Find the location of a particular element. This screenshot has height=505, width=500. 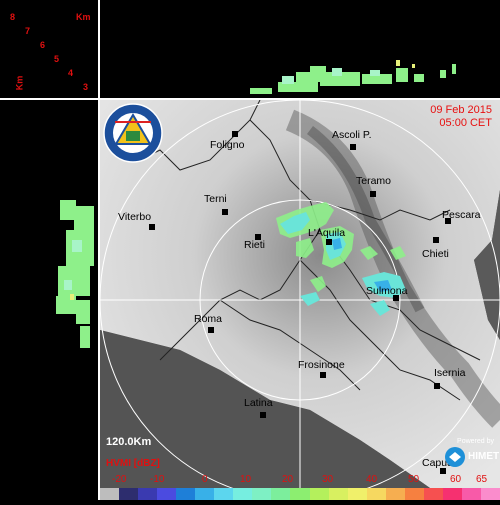

legend-tick: -20 is located at coordinates (119, 479).